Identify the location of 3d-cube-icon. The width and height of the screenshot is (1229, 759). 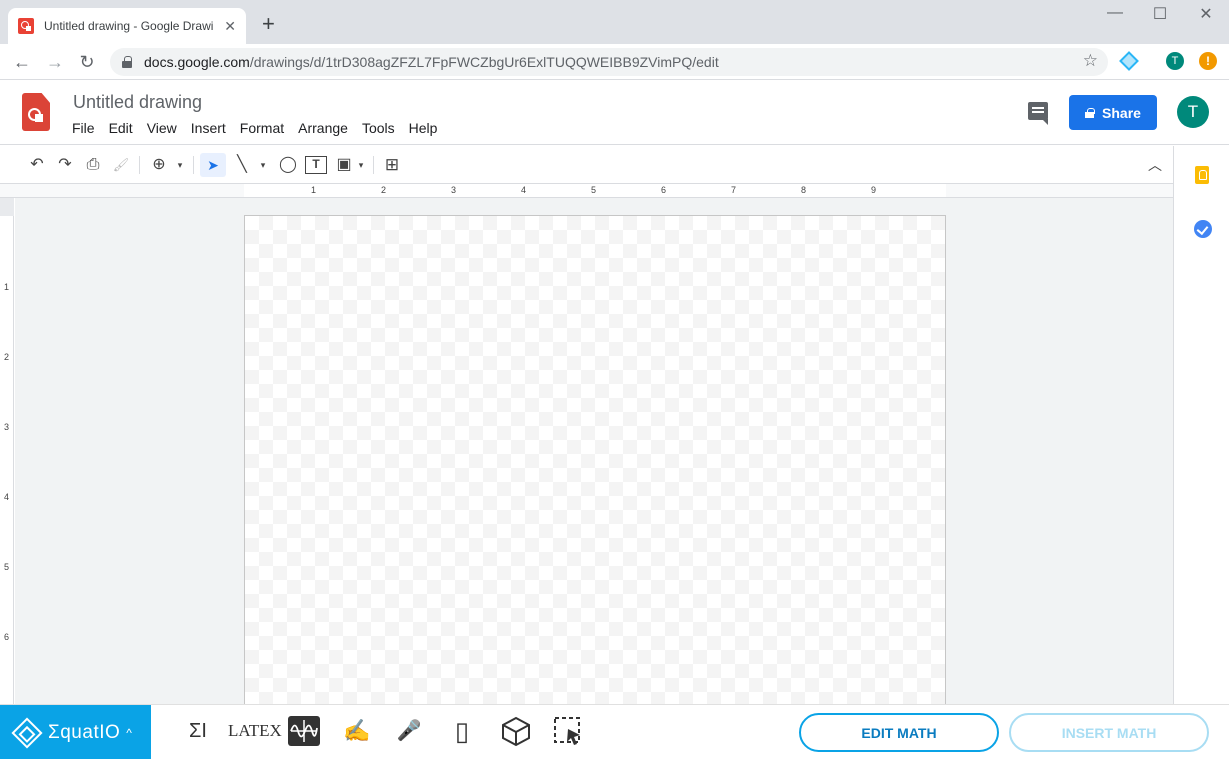
(516, 731).